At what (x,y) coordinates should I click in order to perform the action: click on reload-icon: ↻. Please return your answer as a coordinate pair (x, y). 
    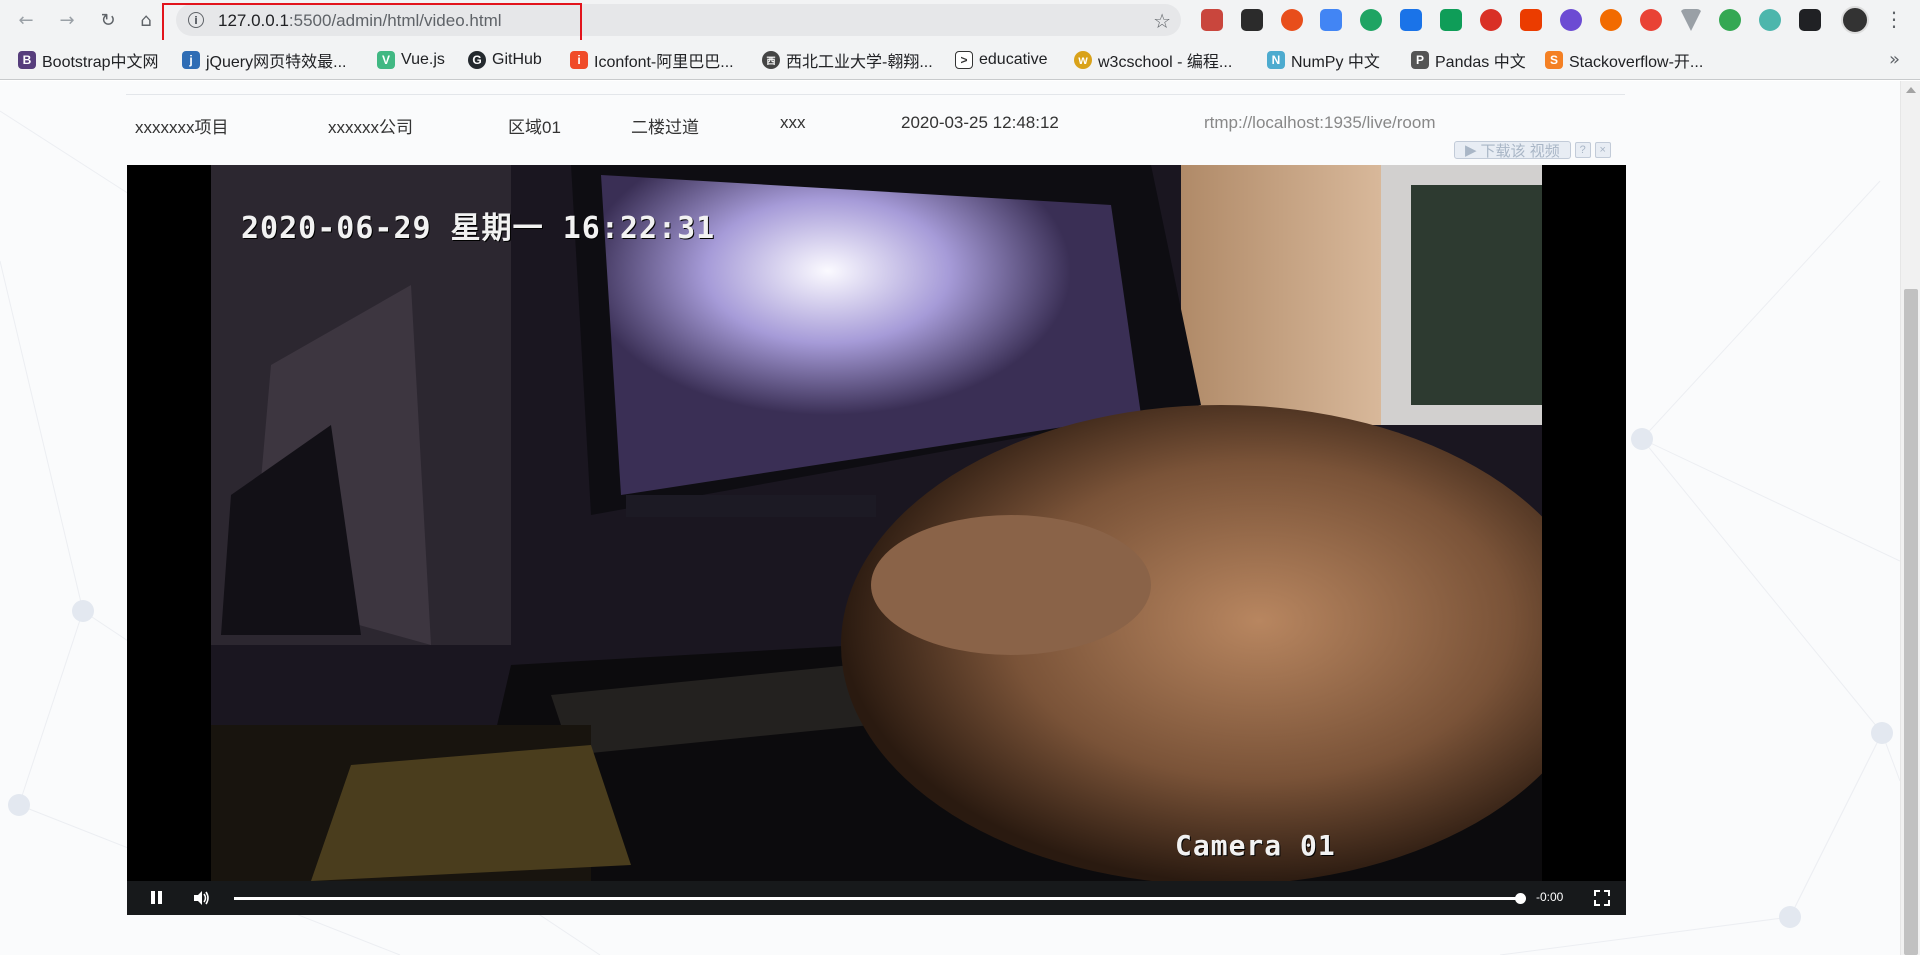
    Looking at the image, I should click on (108, 20).